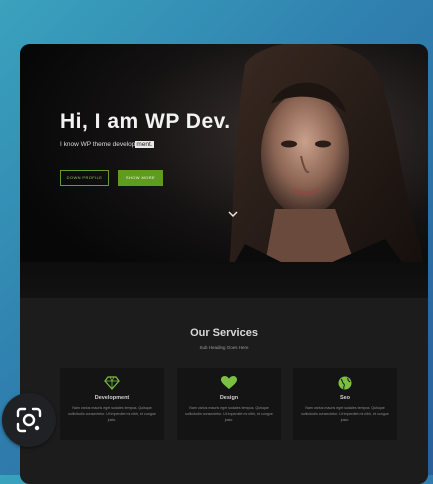 The width and height of the screenshot is (433, 484). I want to click on google-lens-button, so click(29, 420).